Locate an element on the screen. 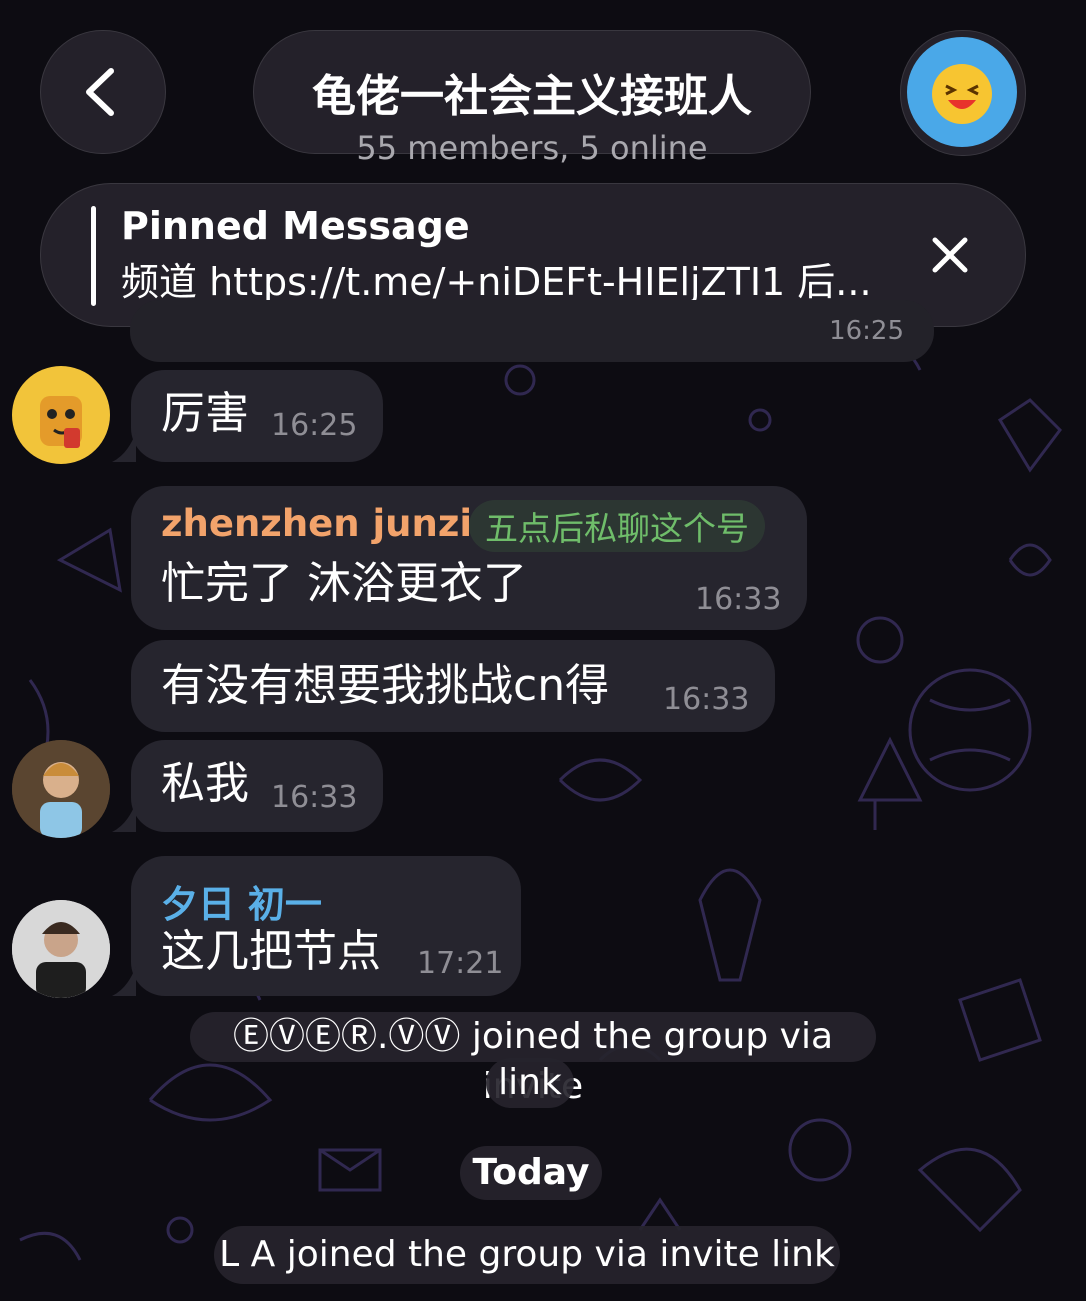 The width and height of the screenshot is (1086, 1301). message-bubble: 有没有想要我挑战cn得 16:33 is located at coordinates (453, 686).